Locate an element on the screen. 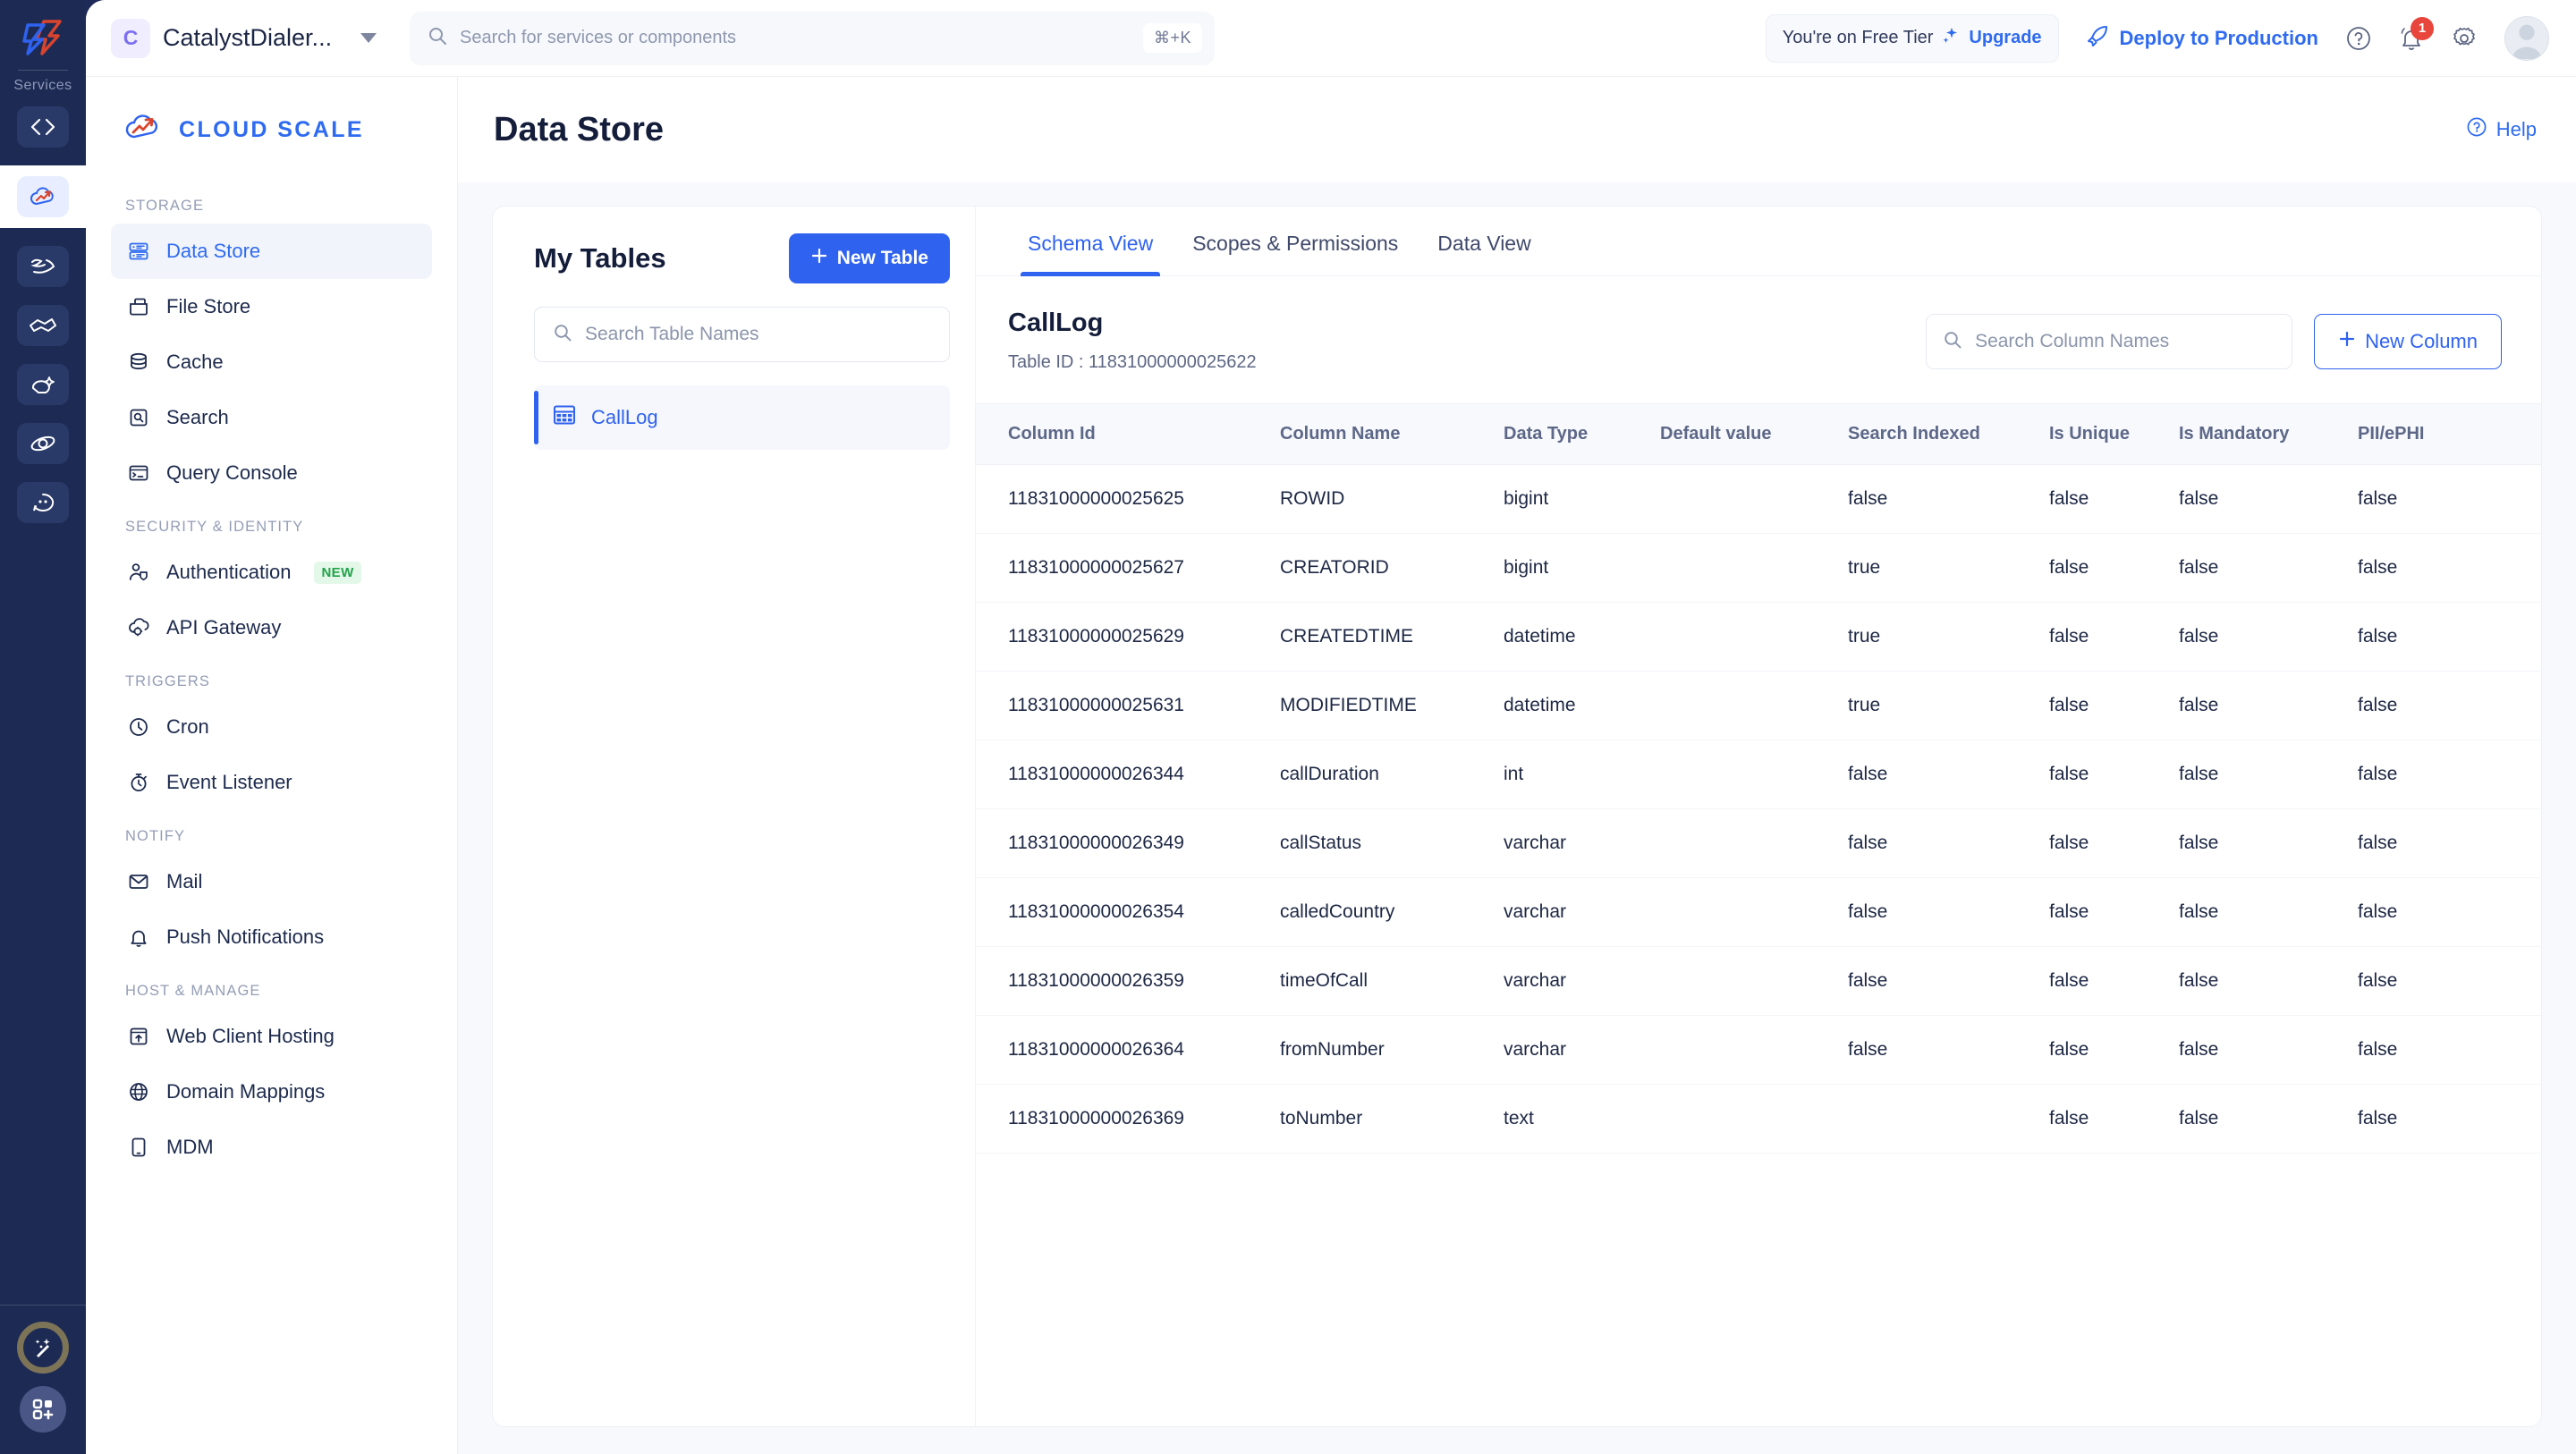 The height and width of the screenshot is (1454, 2576). sidebar-item-authentication: Authentication NEW is located at coordinates (271, 572).